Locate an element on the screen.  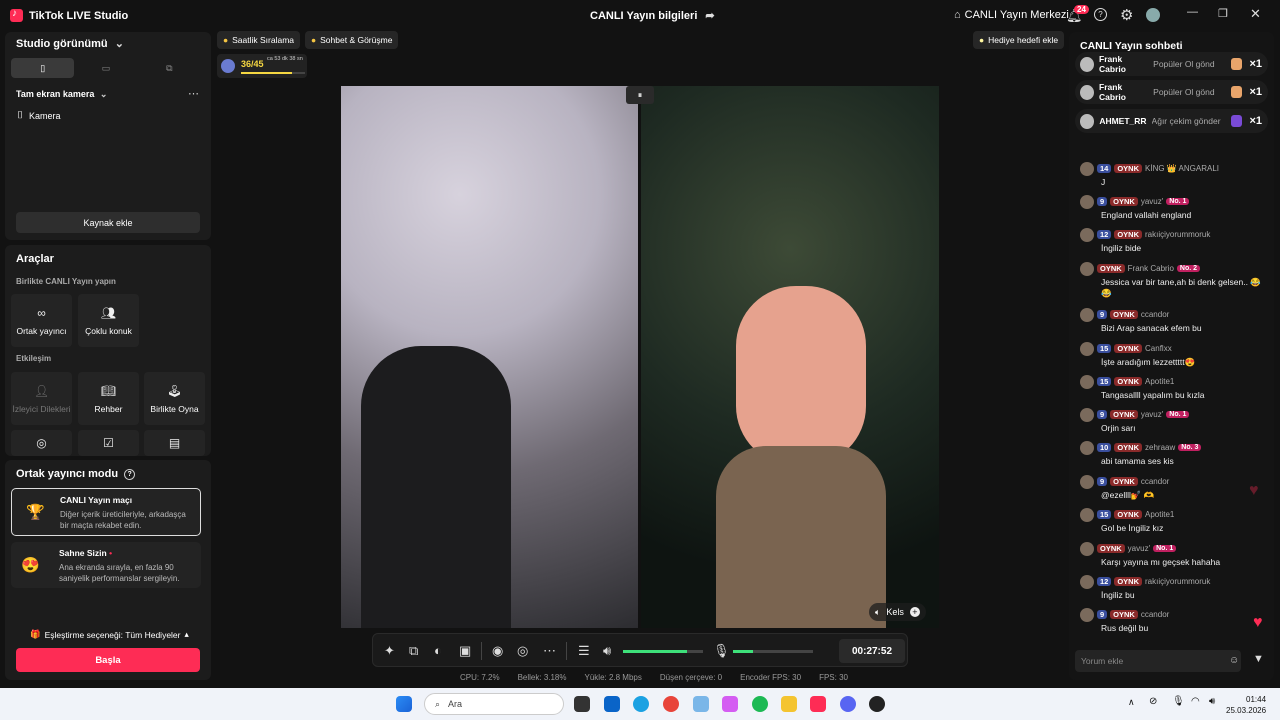
discord-icon is located at coordinates (848, 704).